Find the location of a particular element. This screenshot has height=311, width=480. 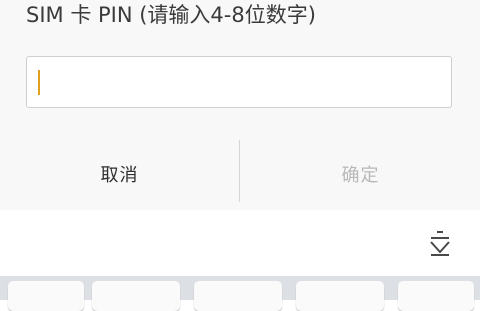

keyboard-key-row is located at coordinates (240, 293).